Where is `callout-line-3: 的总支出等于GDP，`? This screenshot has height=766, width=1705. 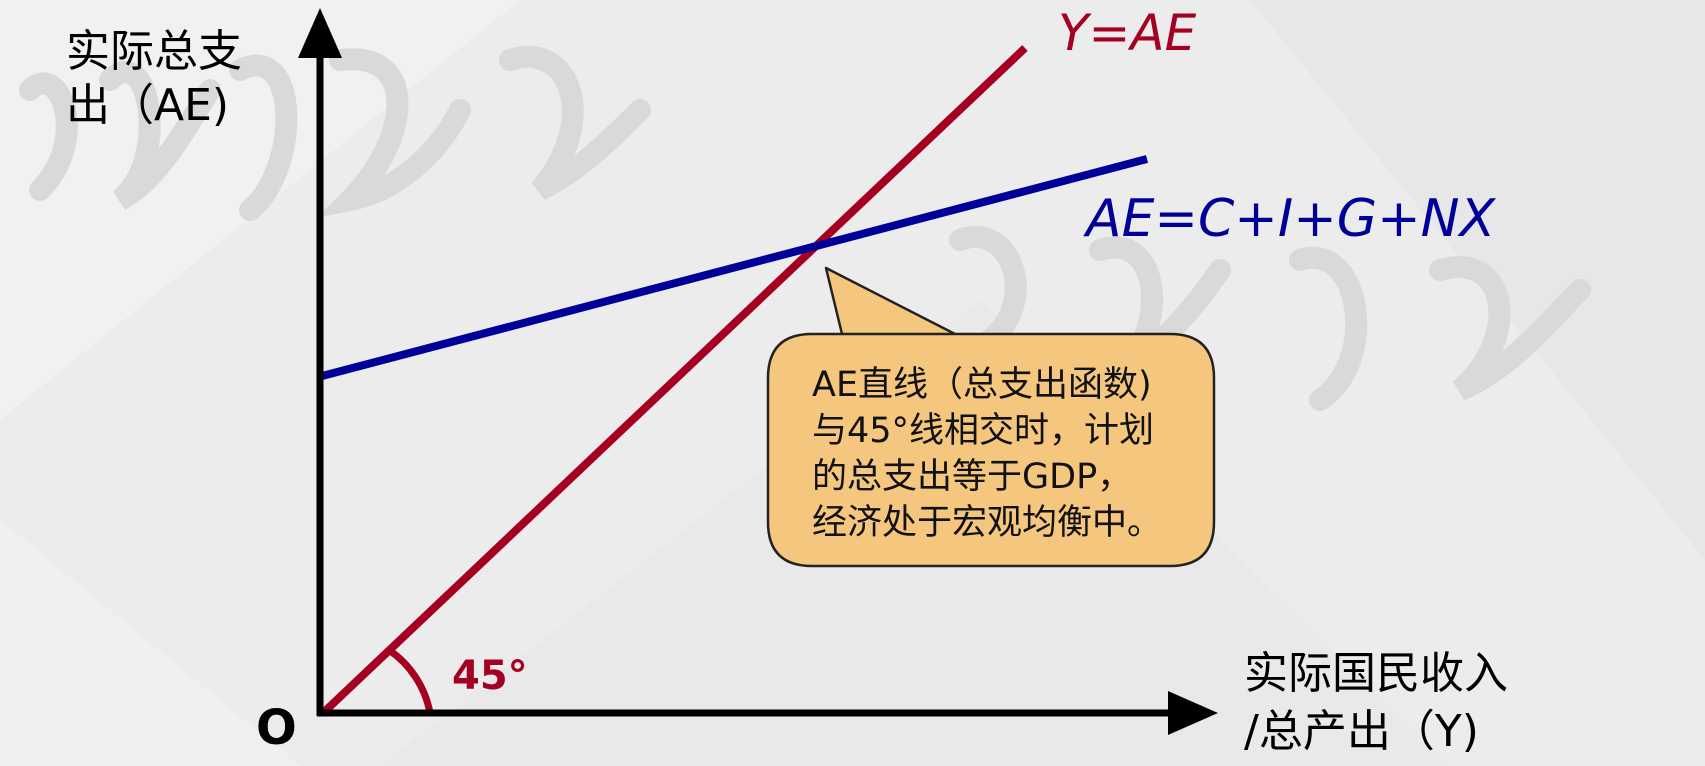
callout-line-3: 的总支出等于GDP， is located at coordinates (972, 477).